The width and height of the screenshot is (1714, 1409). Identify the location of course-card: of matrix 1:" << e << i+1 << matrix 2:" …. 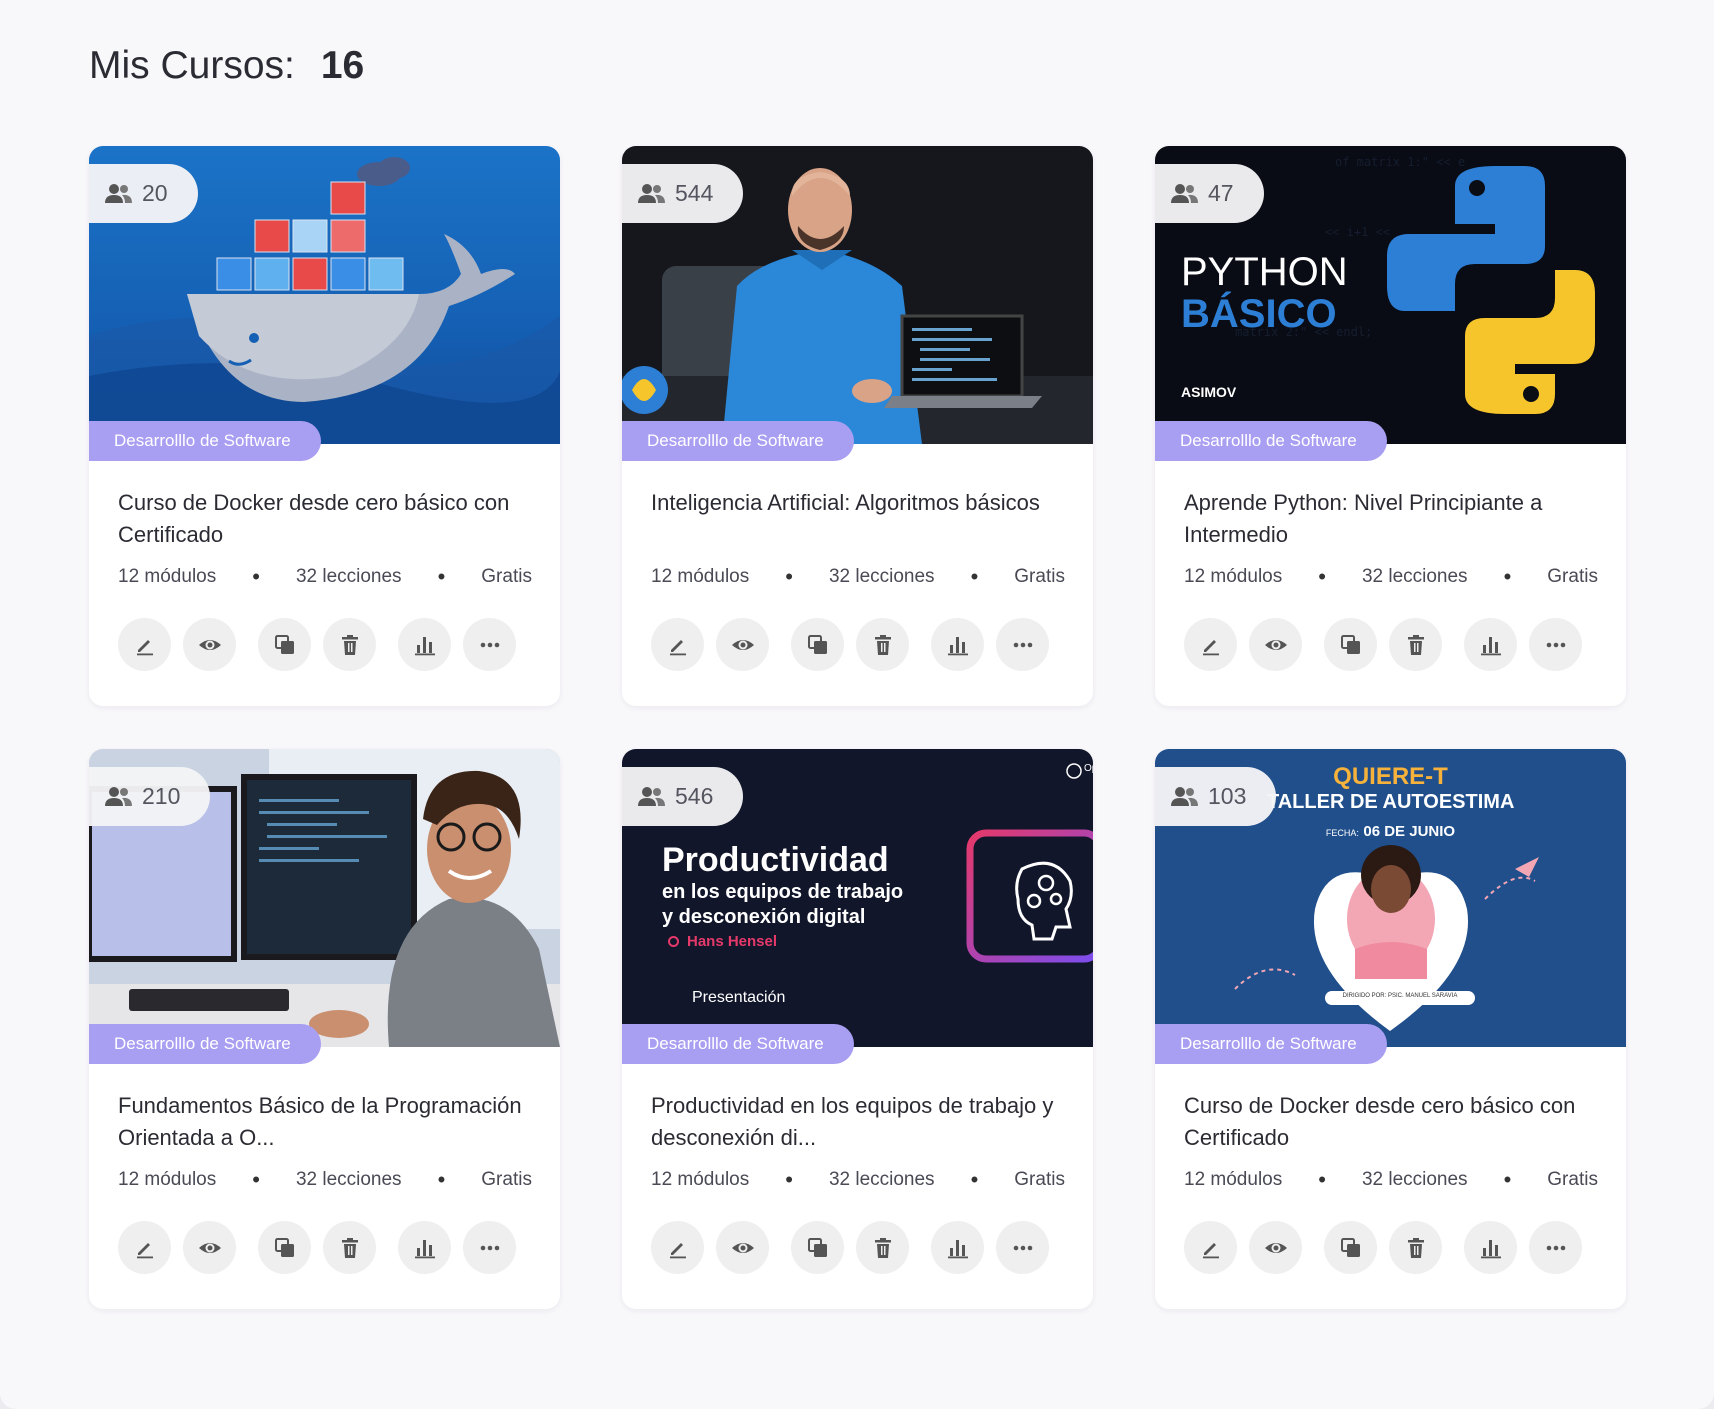
(1390, 426).